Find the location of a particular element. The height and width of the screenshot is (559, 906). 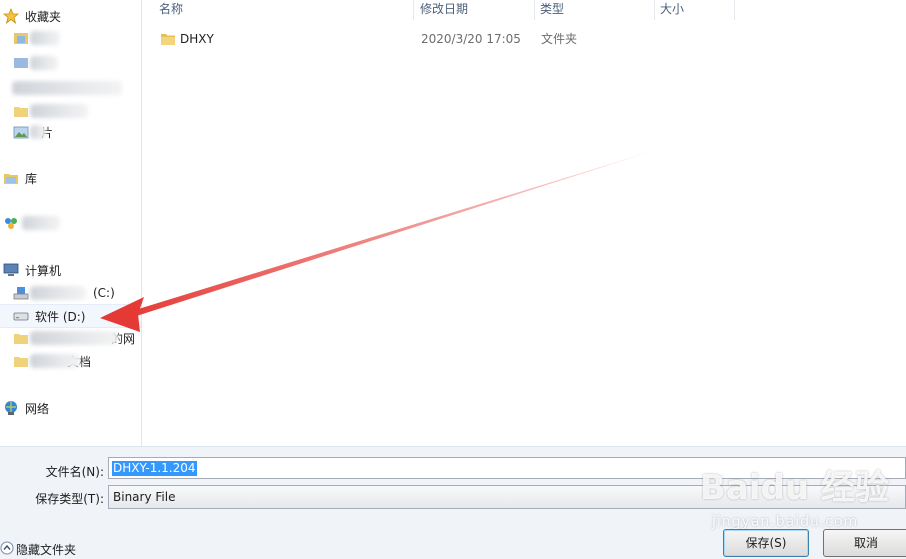

cancel-button: 取消 is located at coordinates (864, 543).